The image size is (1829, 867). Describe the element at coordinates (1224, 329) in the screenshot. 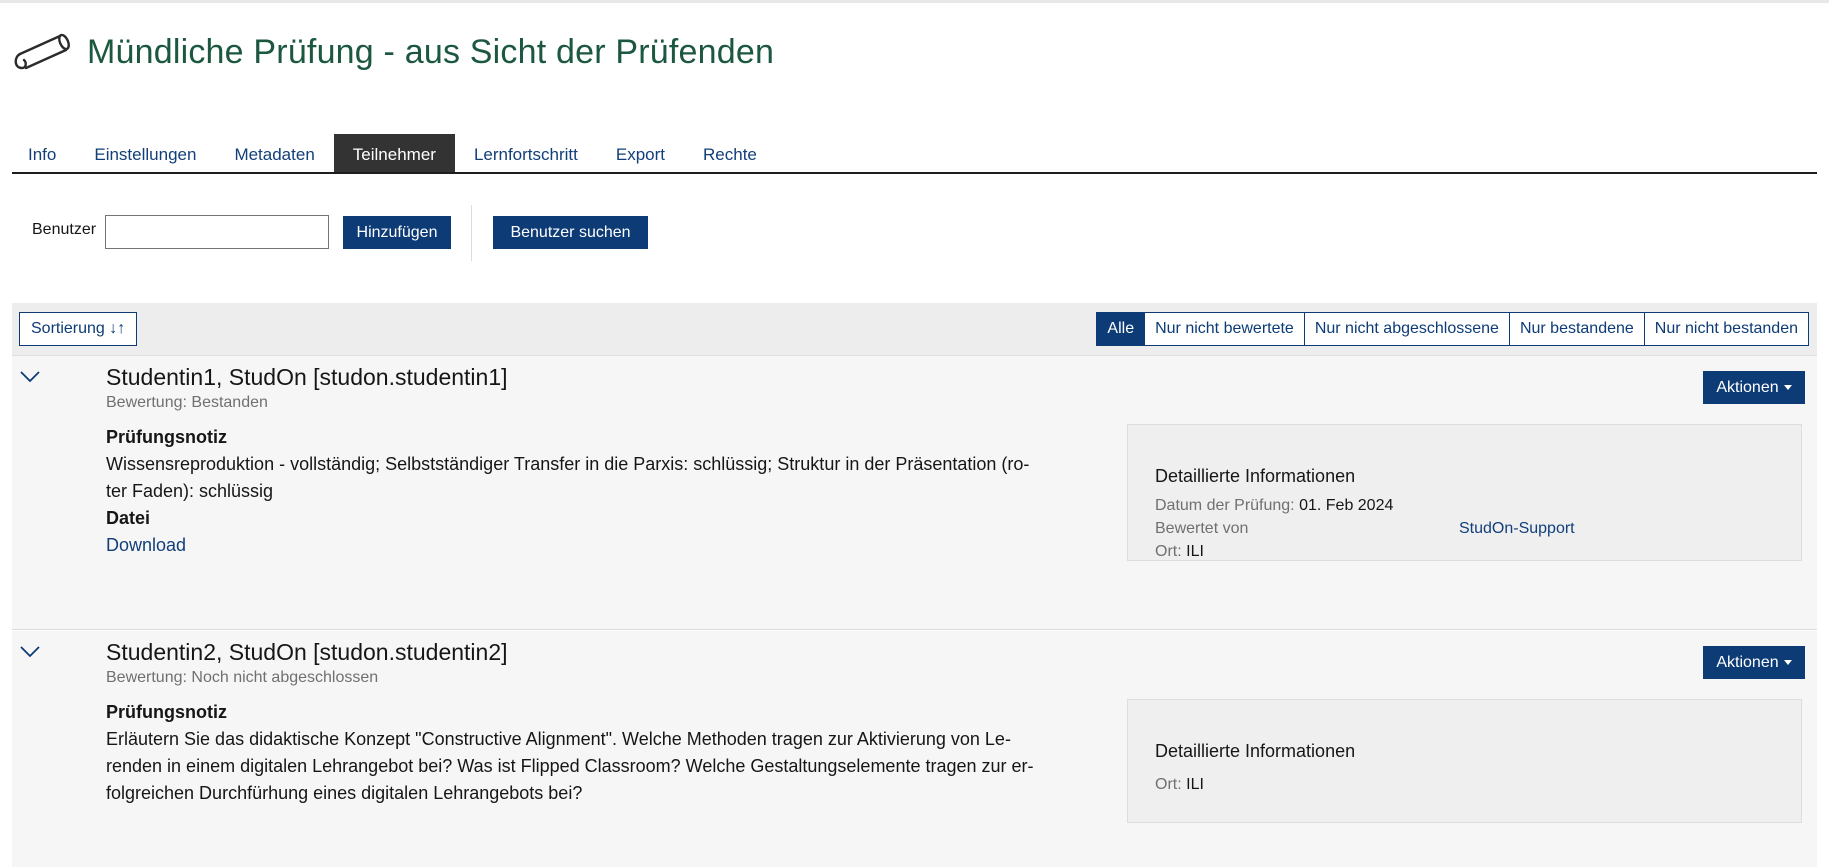

I see `filter-not-graded: Nur nicht bewertete` at that location.